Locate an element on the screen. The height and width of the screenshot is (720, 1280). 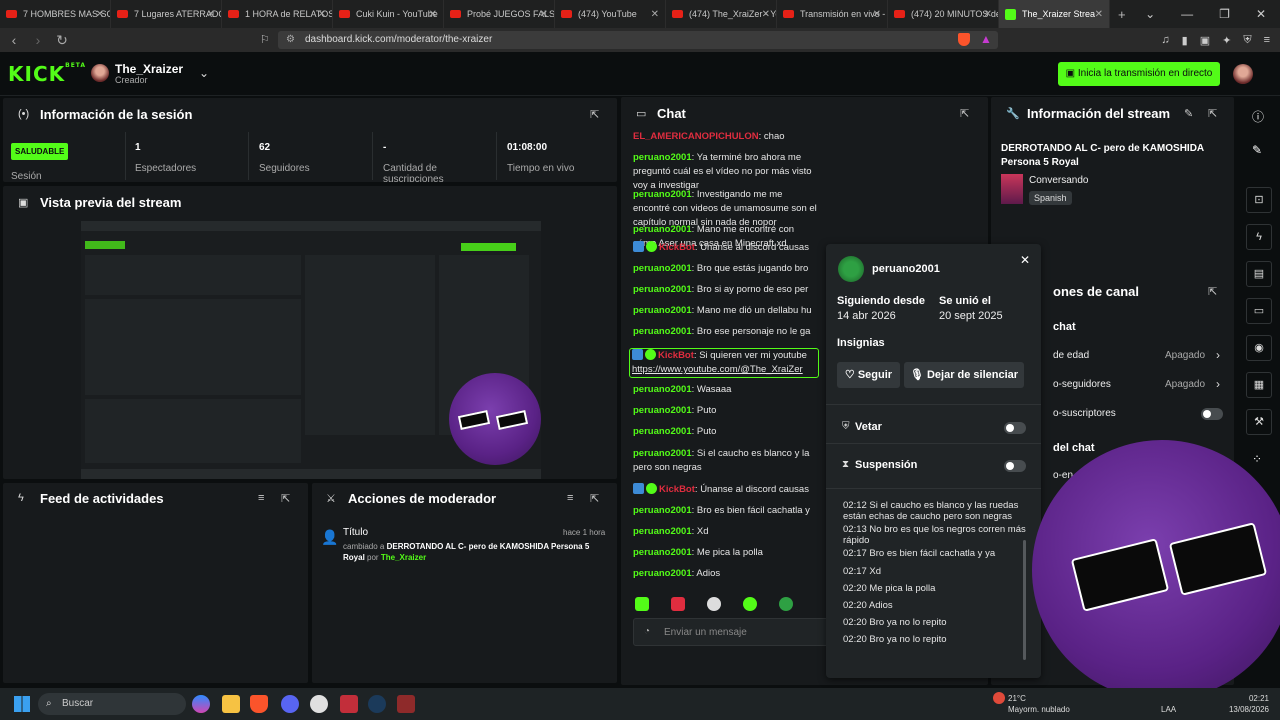
browser-tab: Probé JUEGOS FALSOS✕ is located at coordinates (499, 14).